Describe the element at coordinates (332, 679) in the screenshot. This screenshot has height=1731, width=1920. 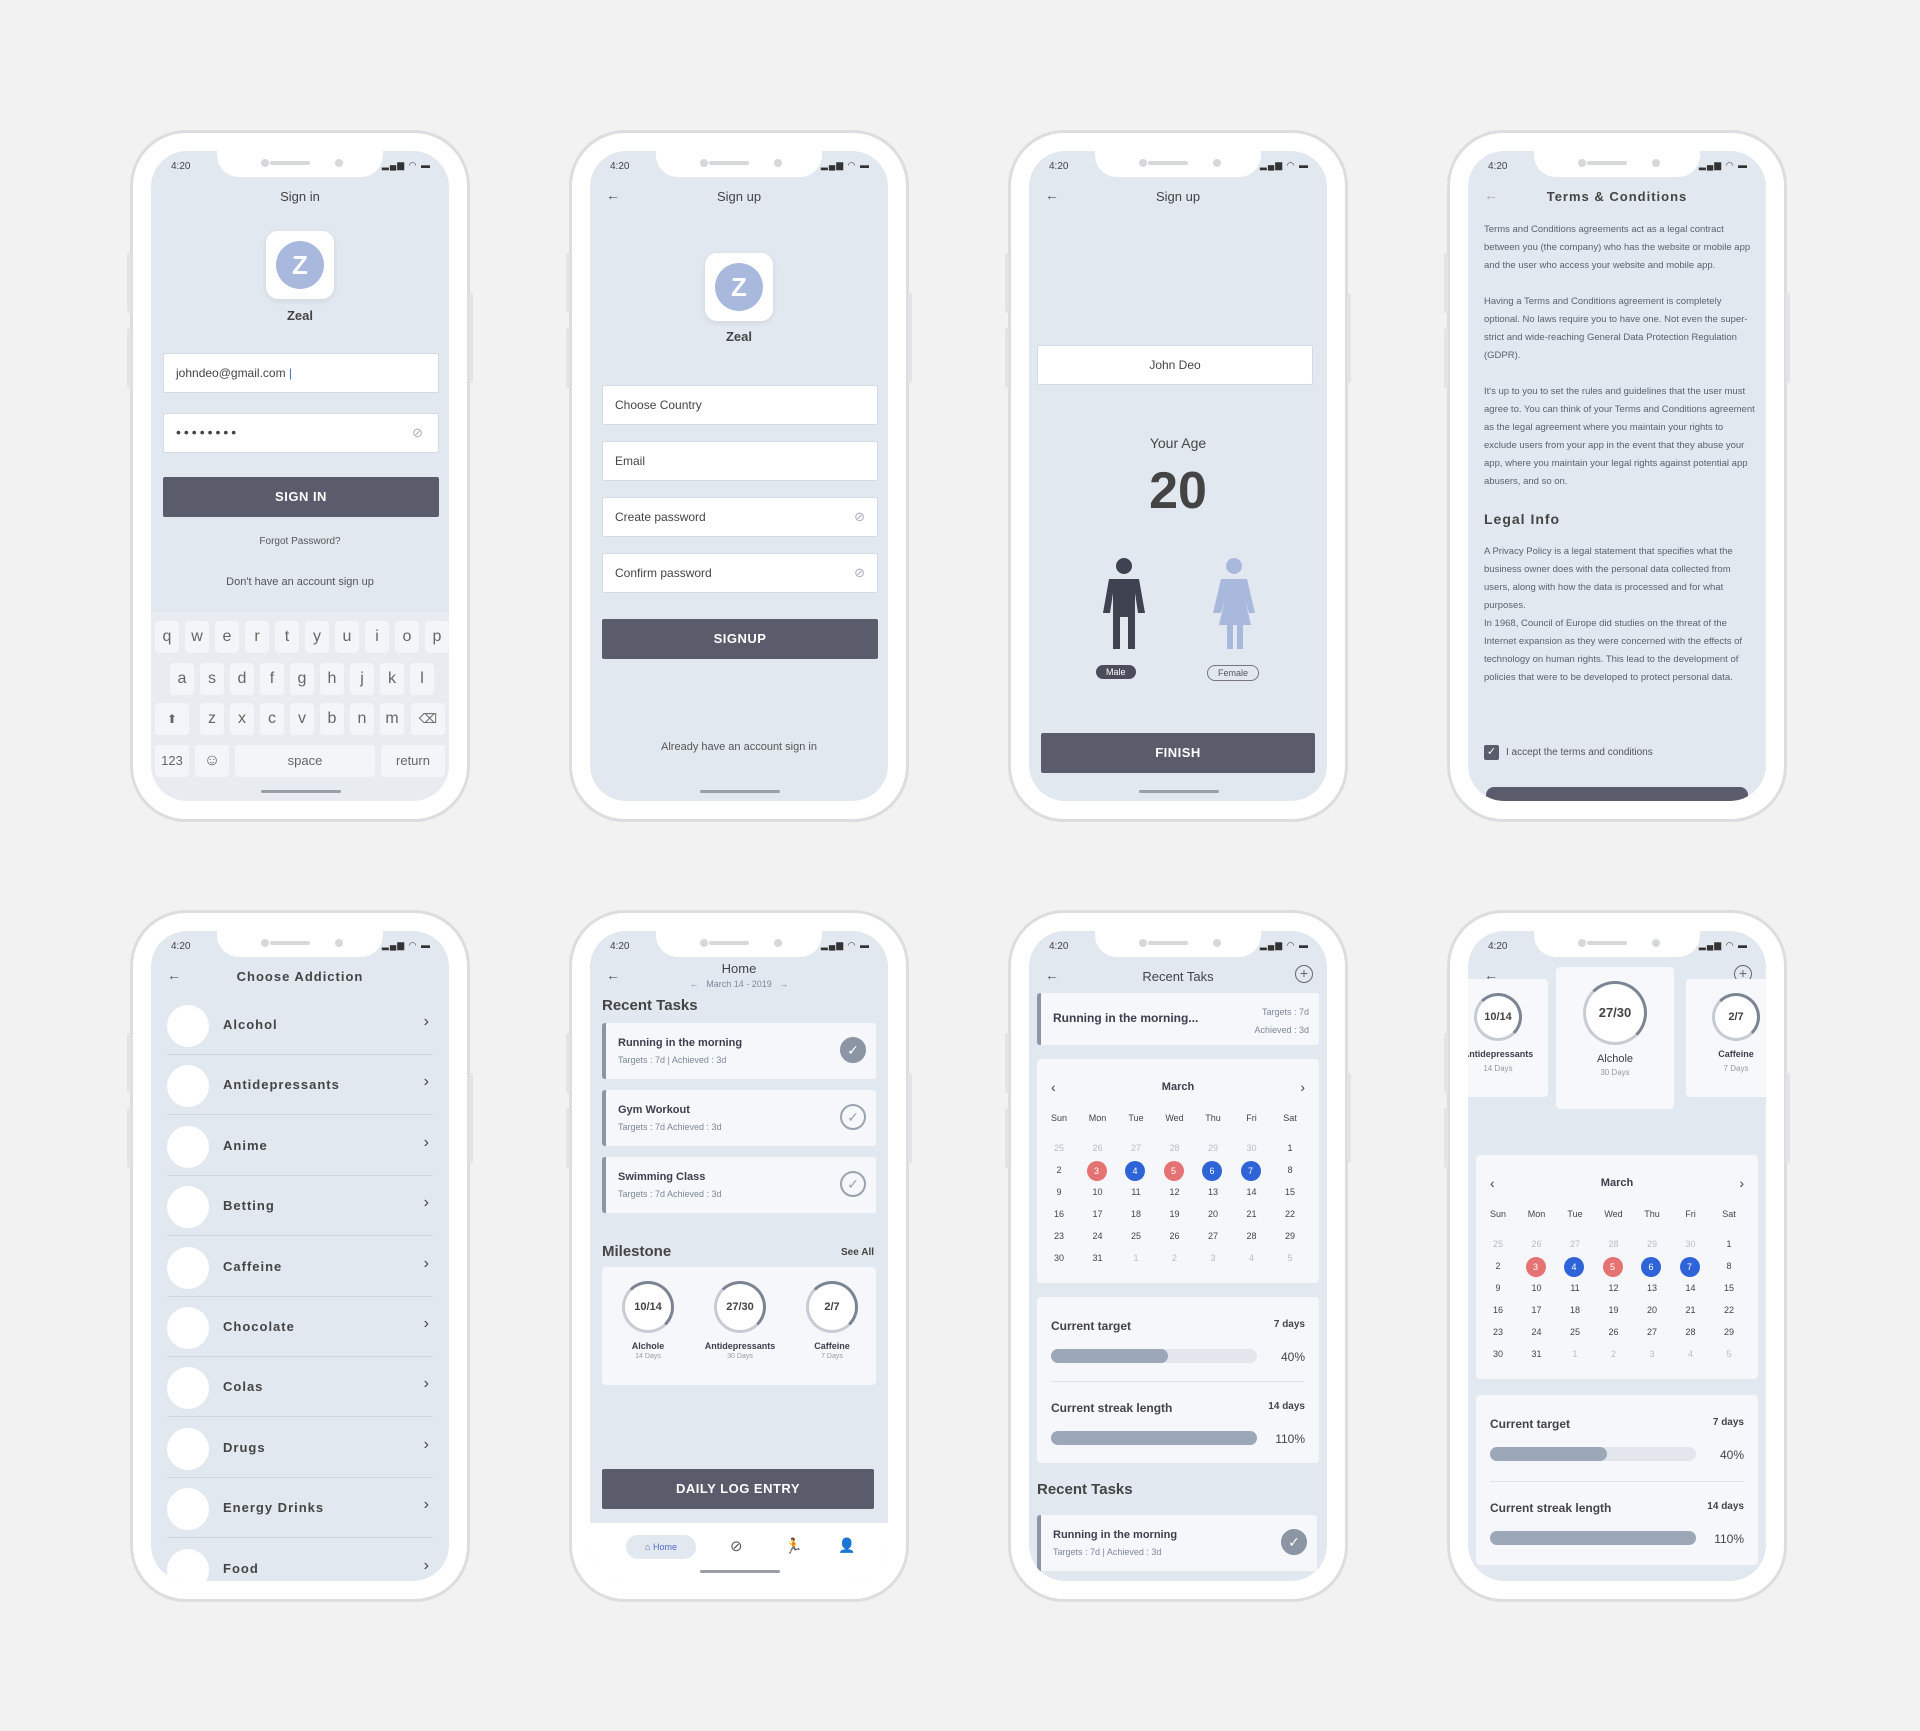
I see `key-h: h` at that location.